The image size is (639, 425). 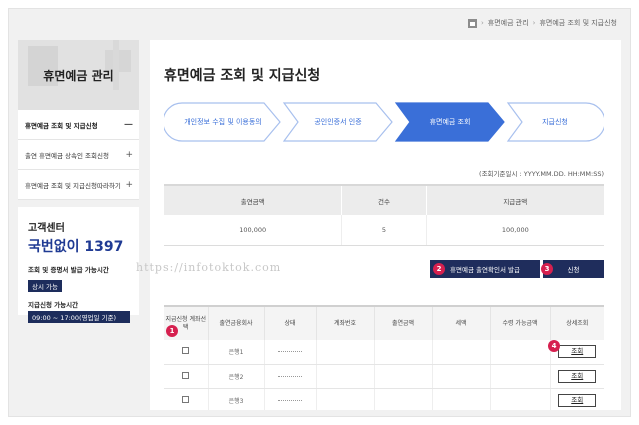 What do you see at coordinates (384, 230) in the screenshot?
I see `summary-value: 5` at bounding box center [384, 230].